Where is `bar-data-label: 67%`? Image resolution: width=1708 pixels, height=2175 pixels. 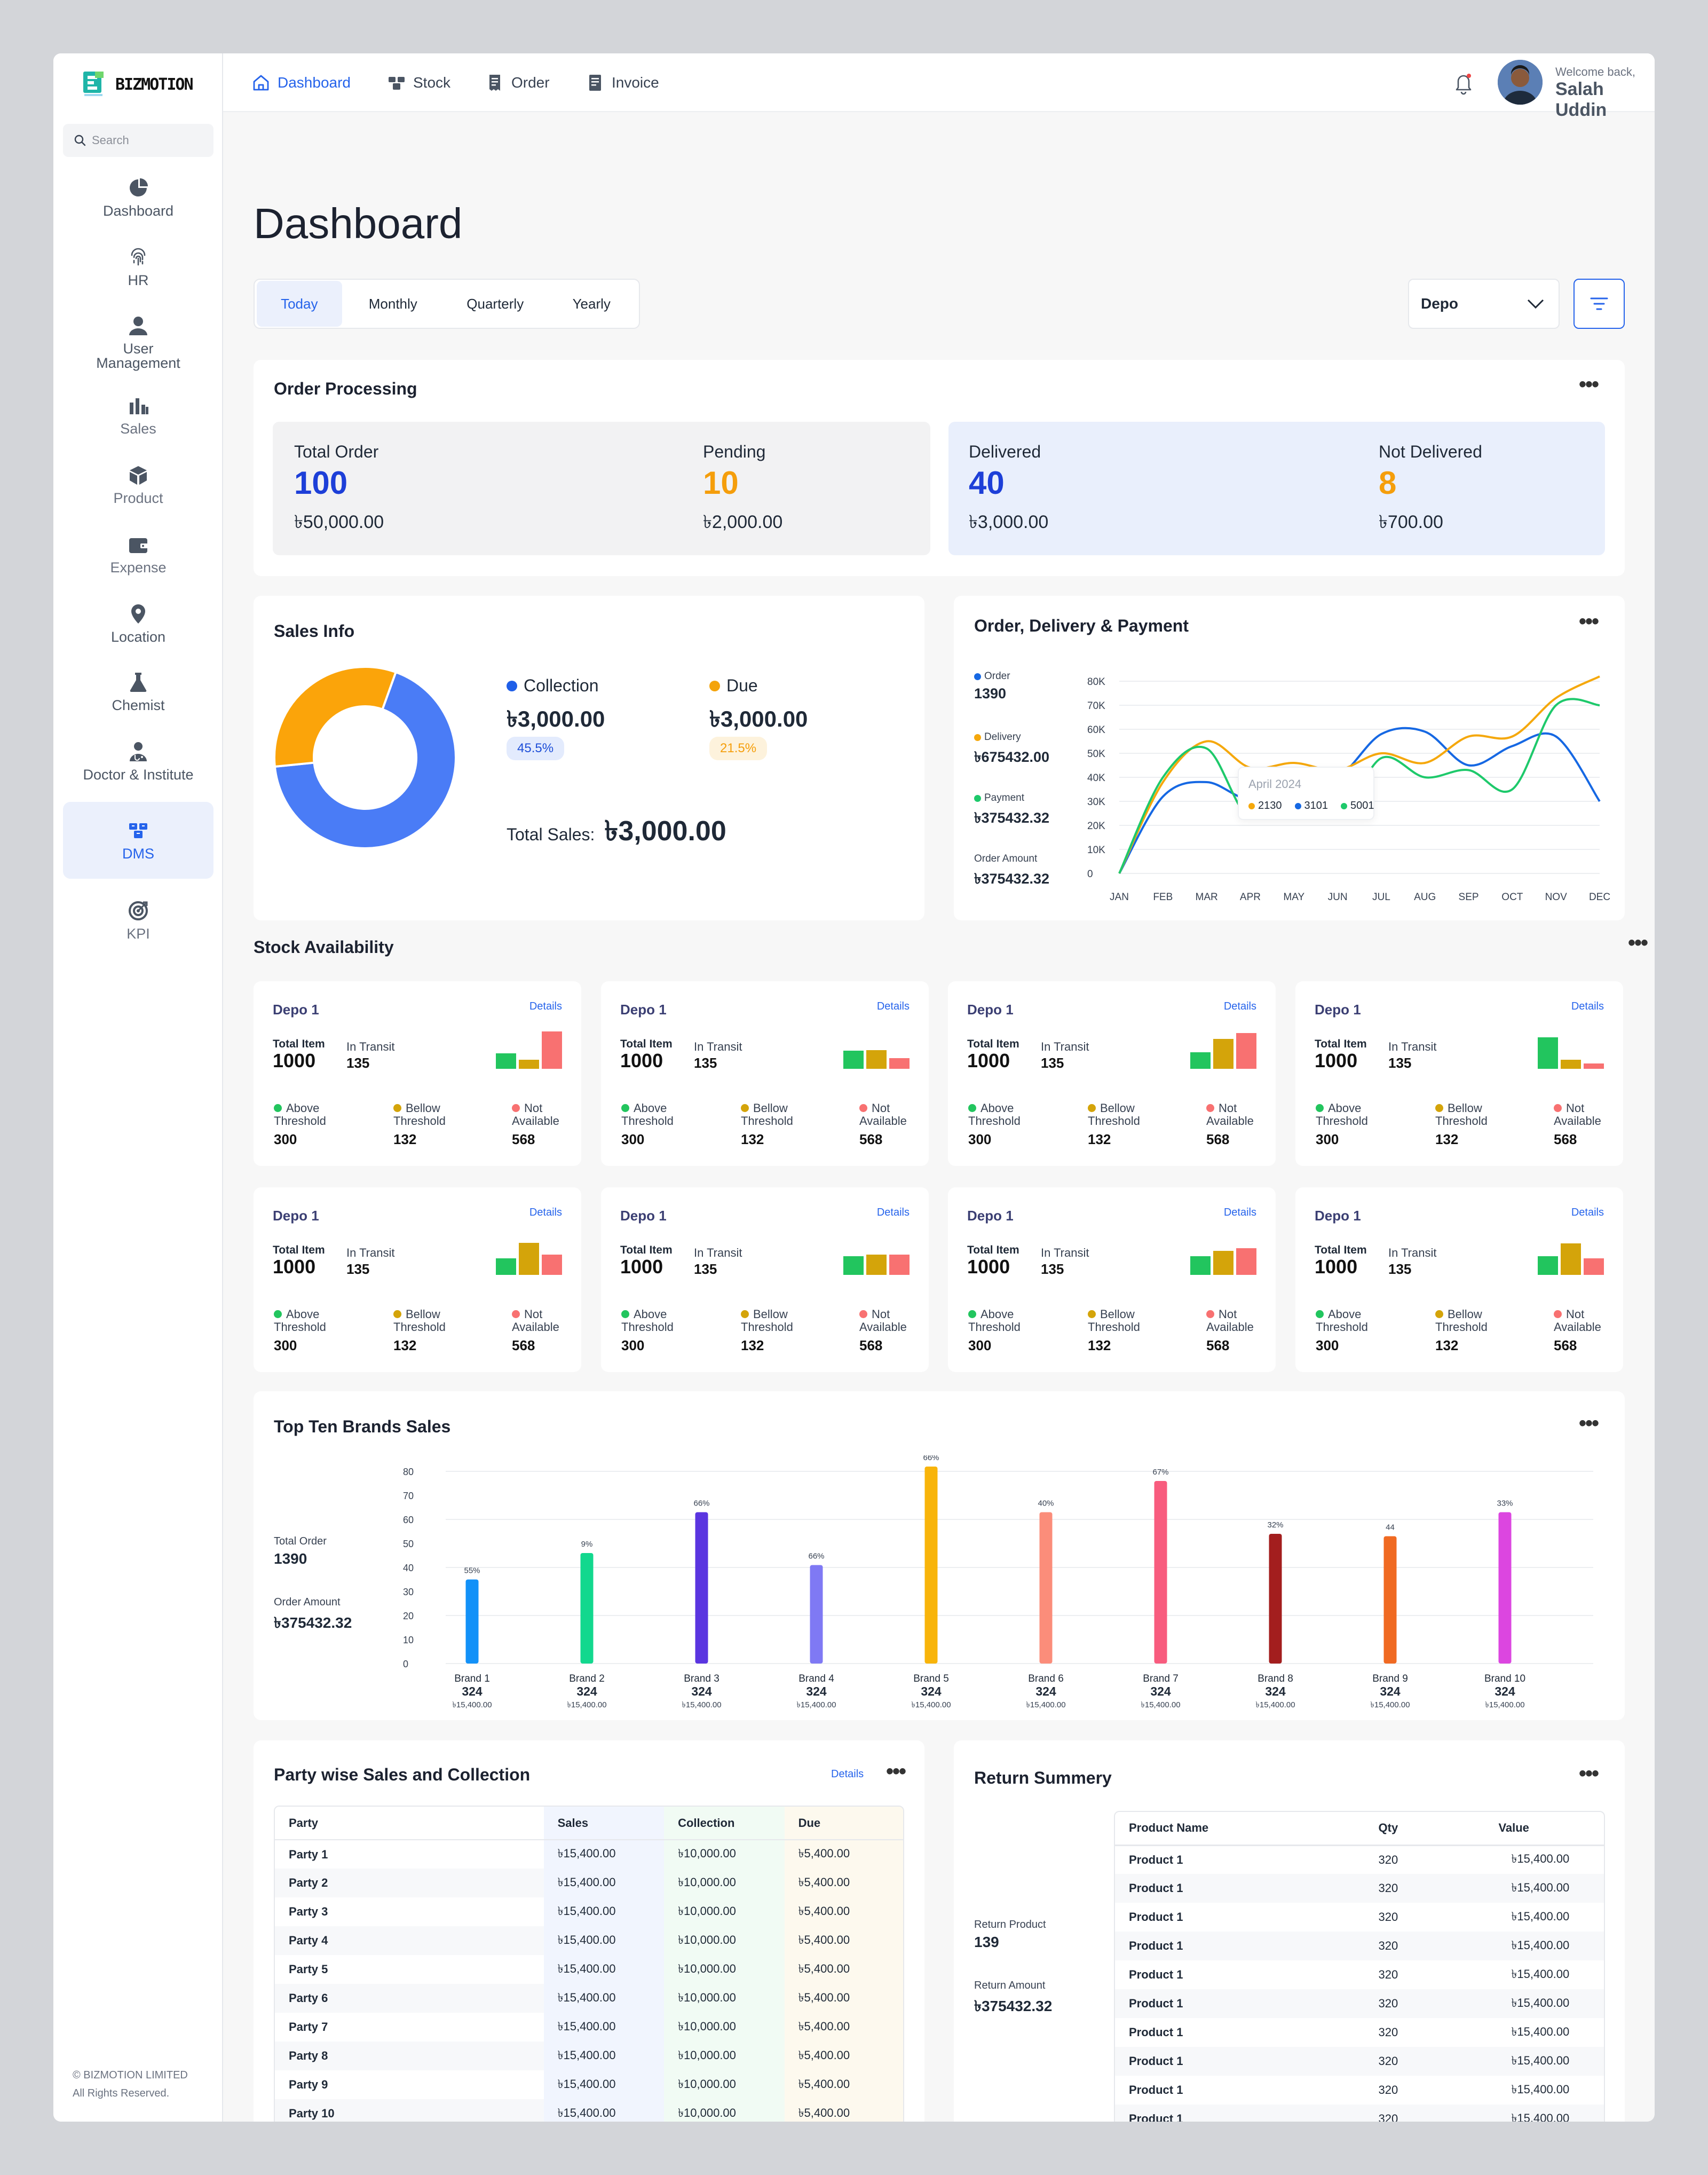
bar-data-label: 67% is located at coordinates (1160, 1472).